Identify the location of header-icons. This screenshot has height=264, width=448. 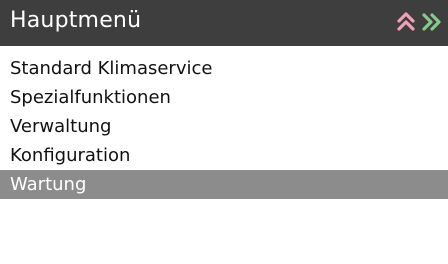
(419, 22).